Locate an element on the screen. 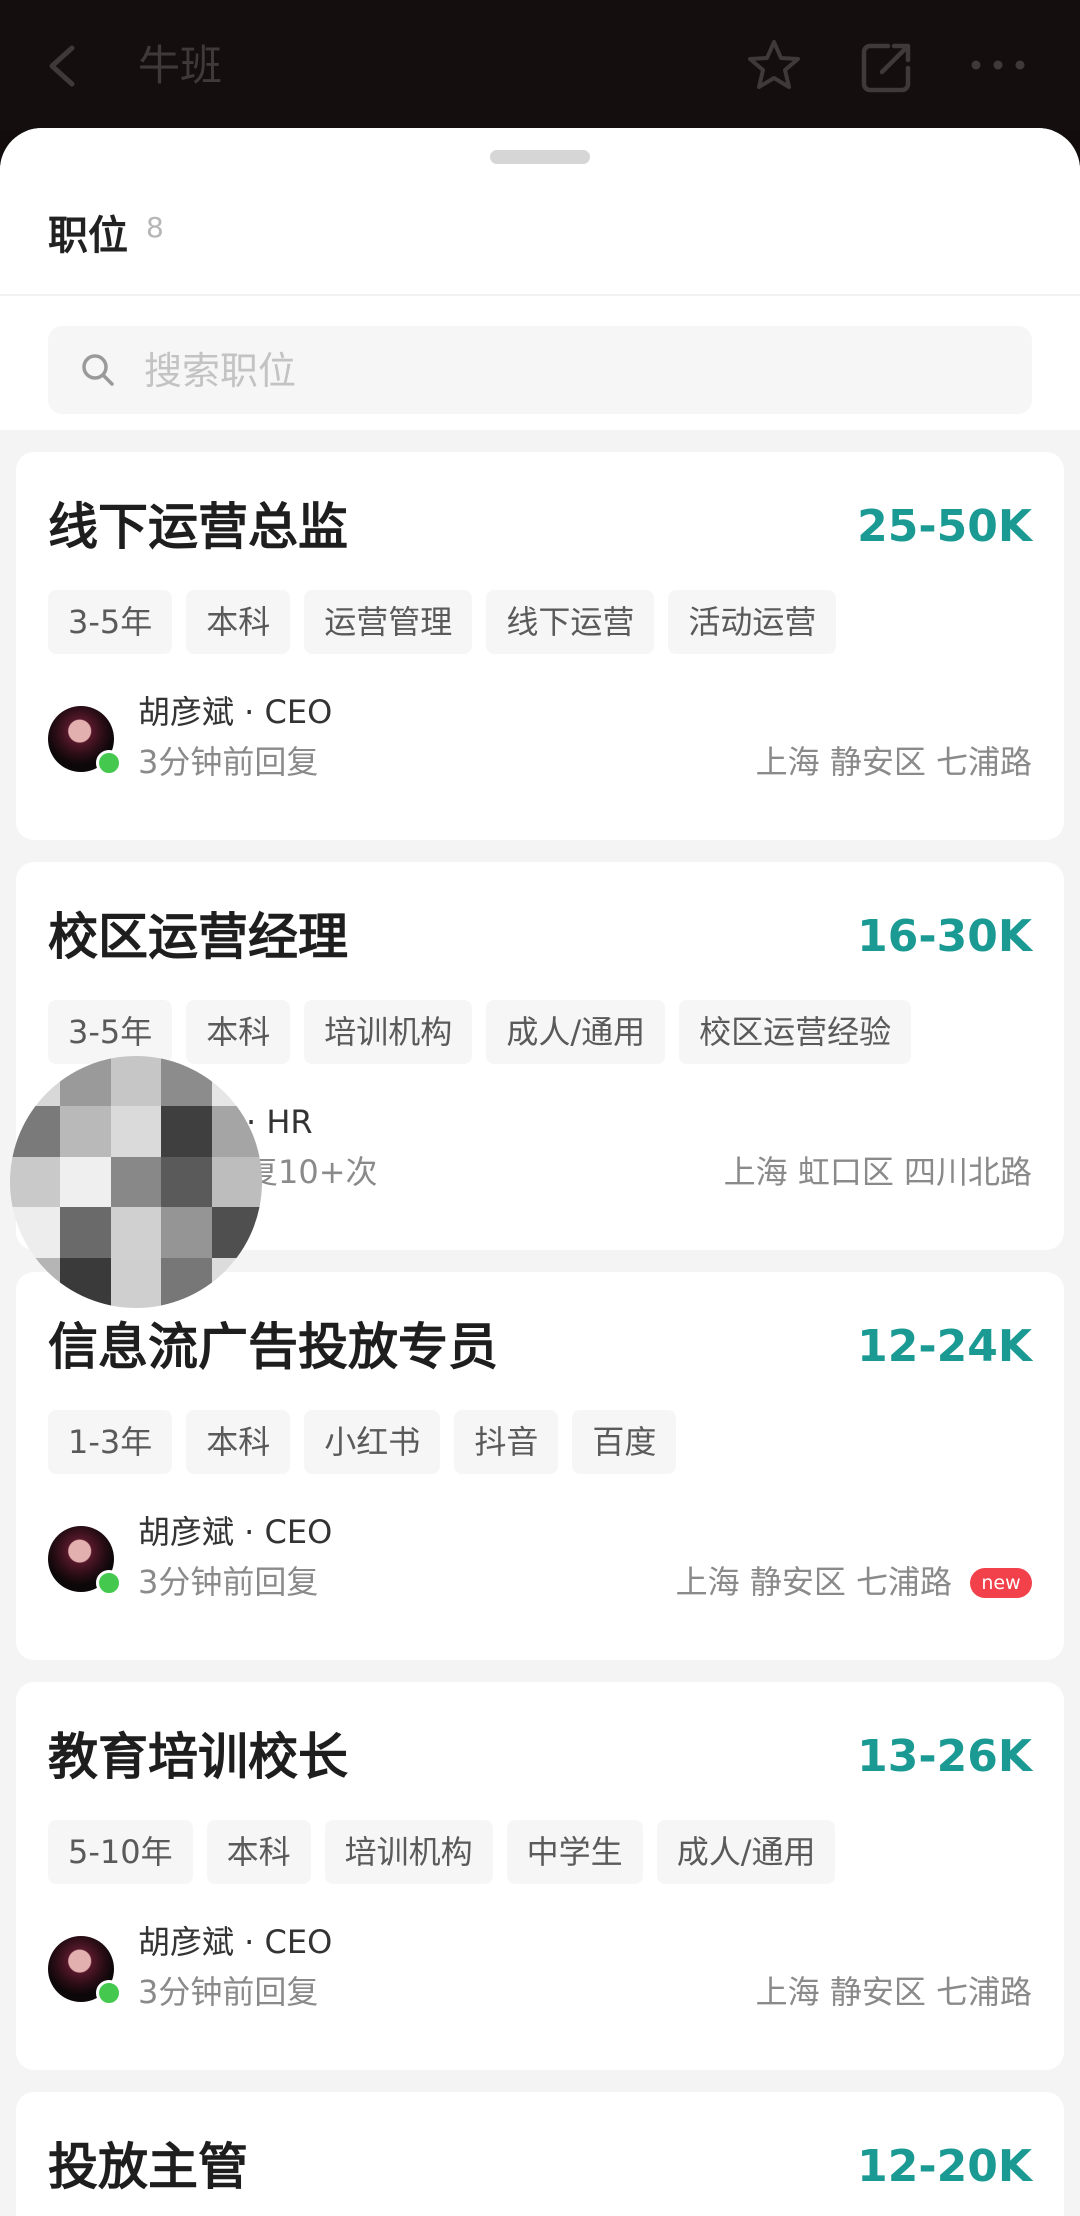 The width and height of the screenshot is (1080, 2216). salary: 12-20K is located at coordinates (944, 2166).